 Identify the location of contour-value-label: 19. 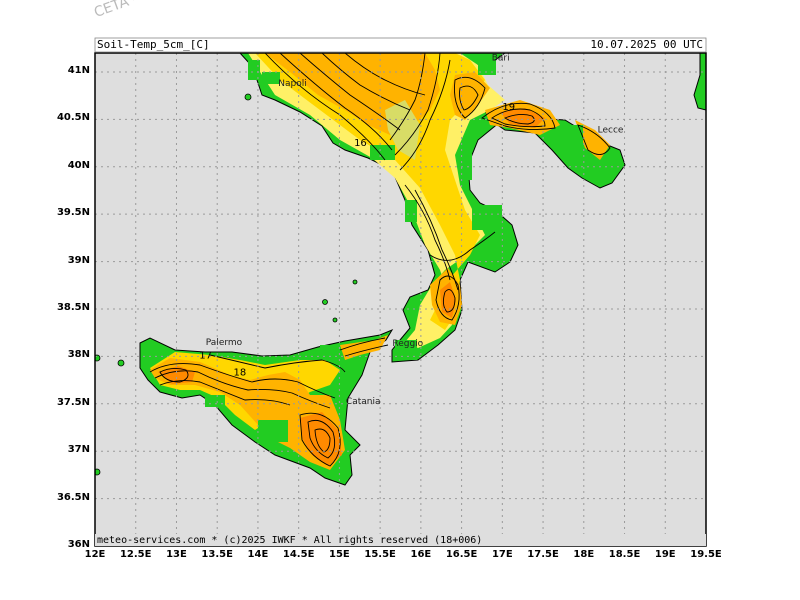
(508, 107).